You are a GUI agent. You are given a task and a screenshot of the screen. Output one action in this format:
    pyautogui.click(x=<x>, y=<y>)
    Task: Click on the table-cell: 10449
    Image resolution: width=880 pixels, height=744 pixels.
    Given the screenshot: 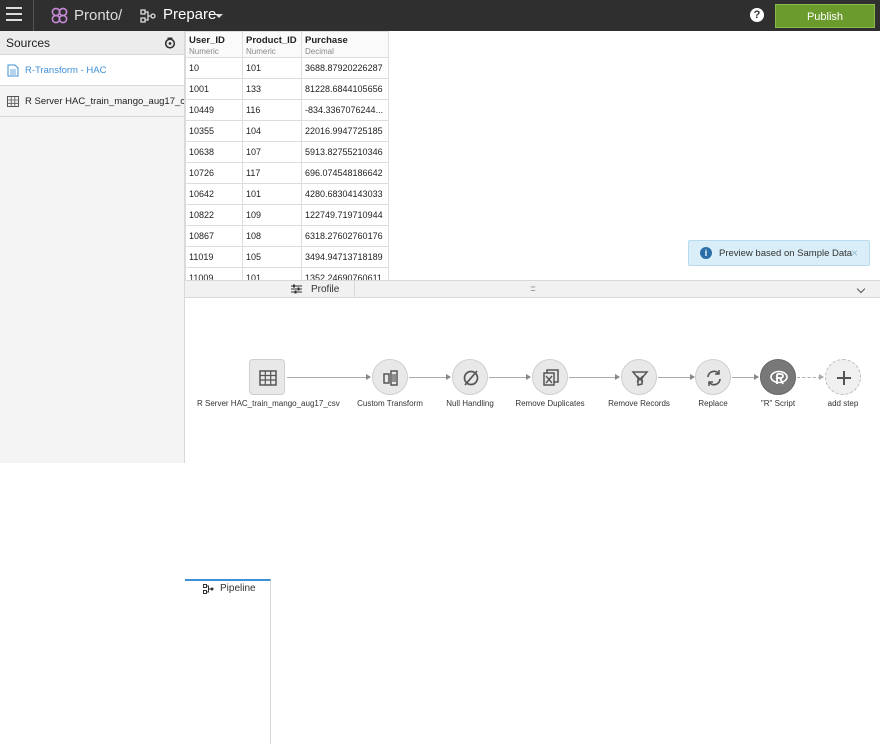 What is the action you would take?
    pyautogui.click(x=214, y=110)
    